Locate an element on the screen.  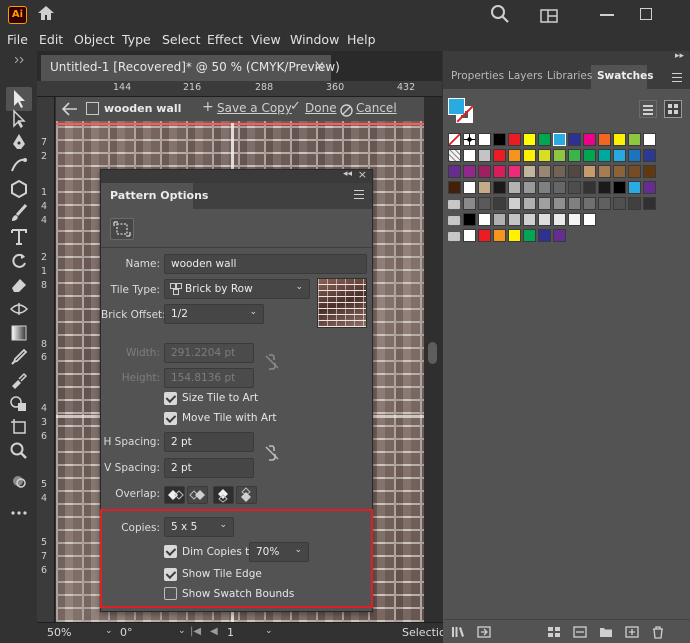
rotation-dropdown-icon: ⌄ is located at coordinates (182, 631).